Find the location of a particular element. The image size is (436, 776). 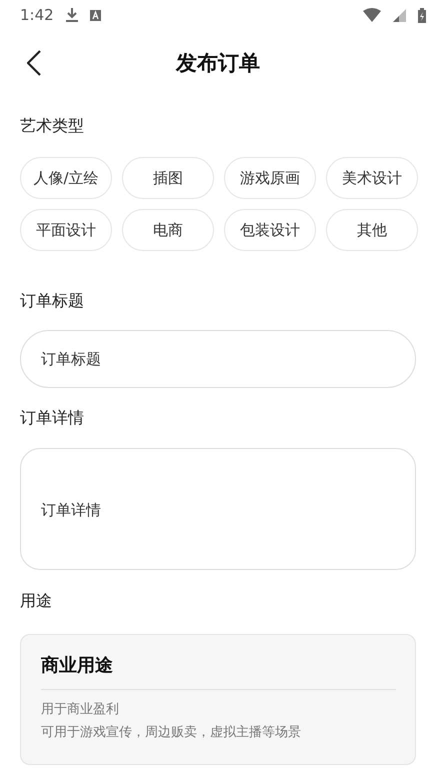

card-description: 可用于游戏宣传，周边贩卖，虚拟主播等场景 is located at coordinates (171, 733).